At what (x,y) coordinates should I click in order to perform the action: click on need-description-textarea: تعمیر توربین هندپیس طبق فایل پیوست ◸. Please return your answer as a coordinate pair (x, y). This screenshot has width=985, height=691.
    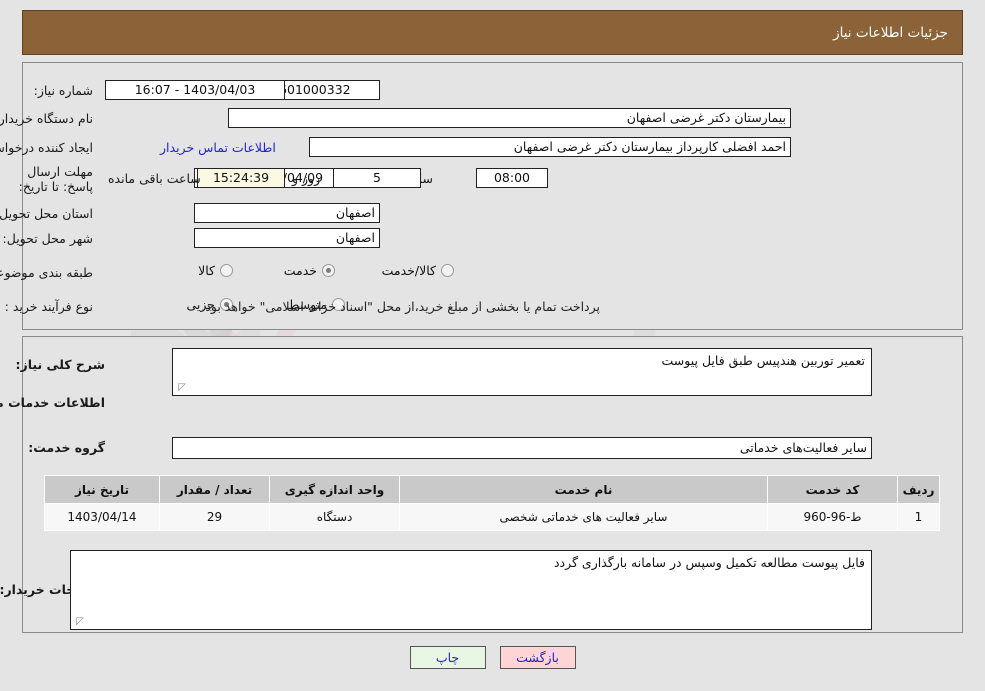
    Looking at the image, I should click on (522, 372).